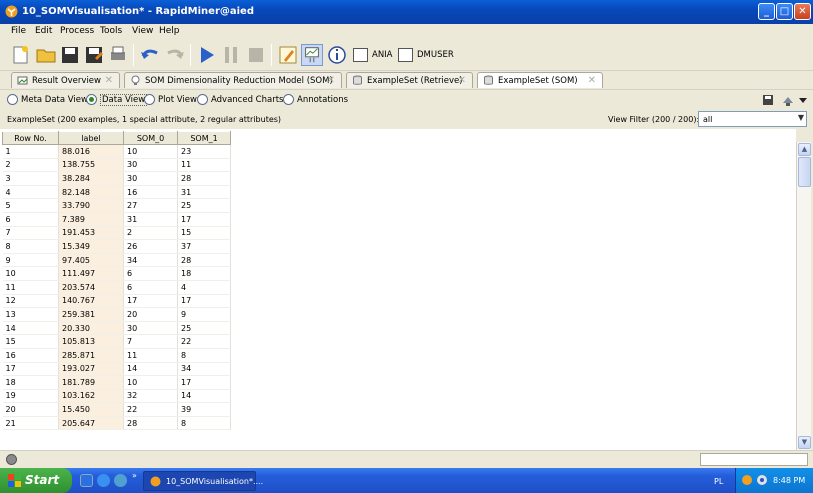 The height and width of the screenshot is (493, 813). What do you see at coordinates (30, 341) in the screenshot?
I see `cell-row-no: 15` at bounding box center [30, 341].